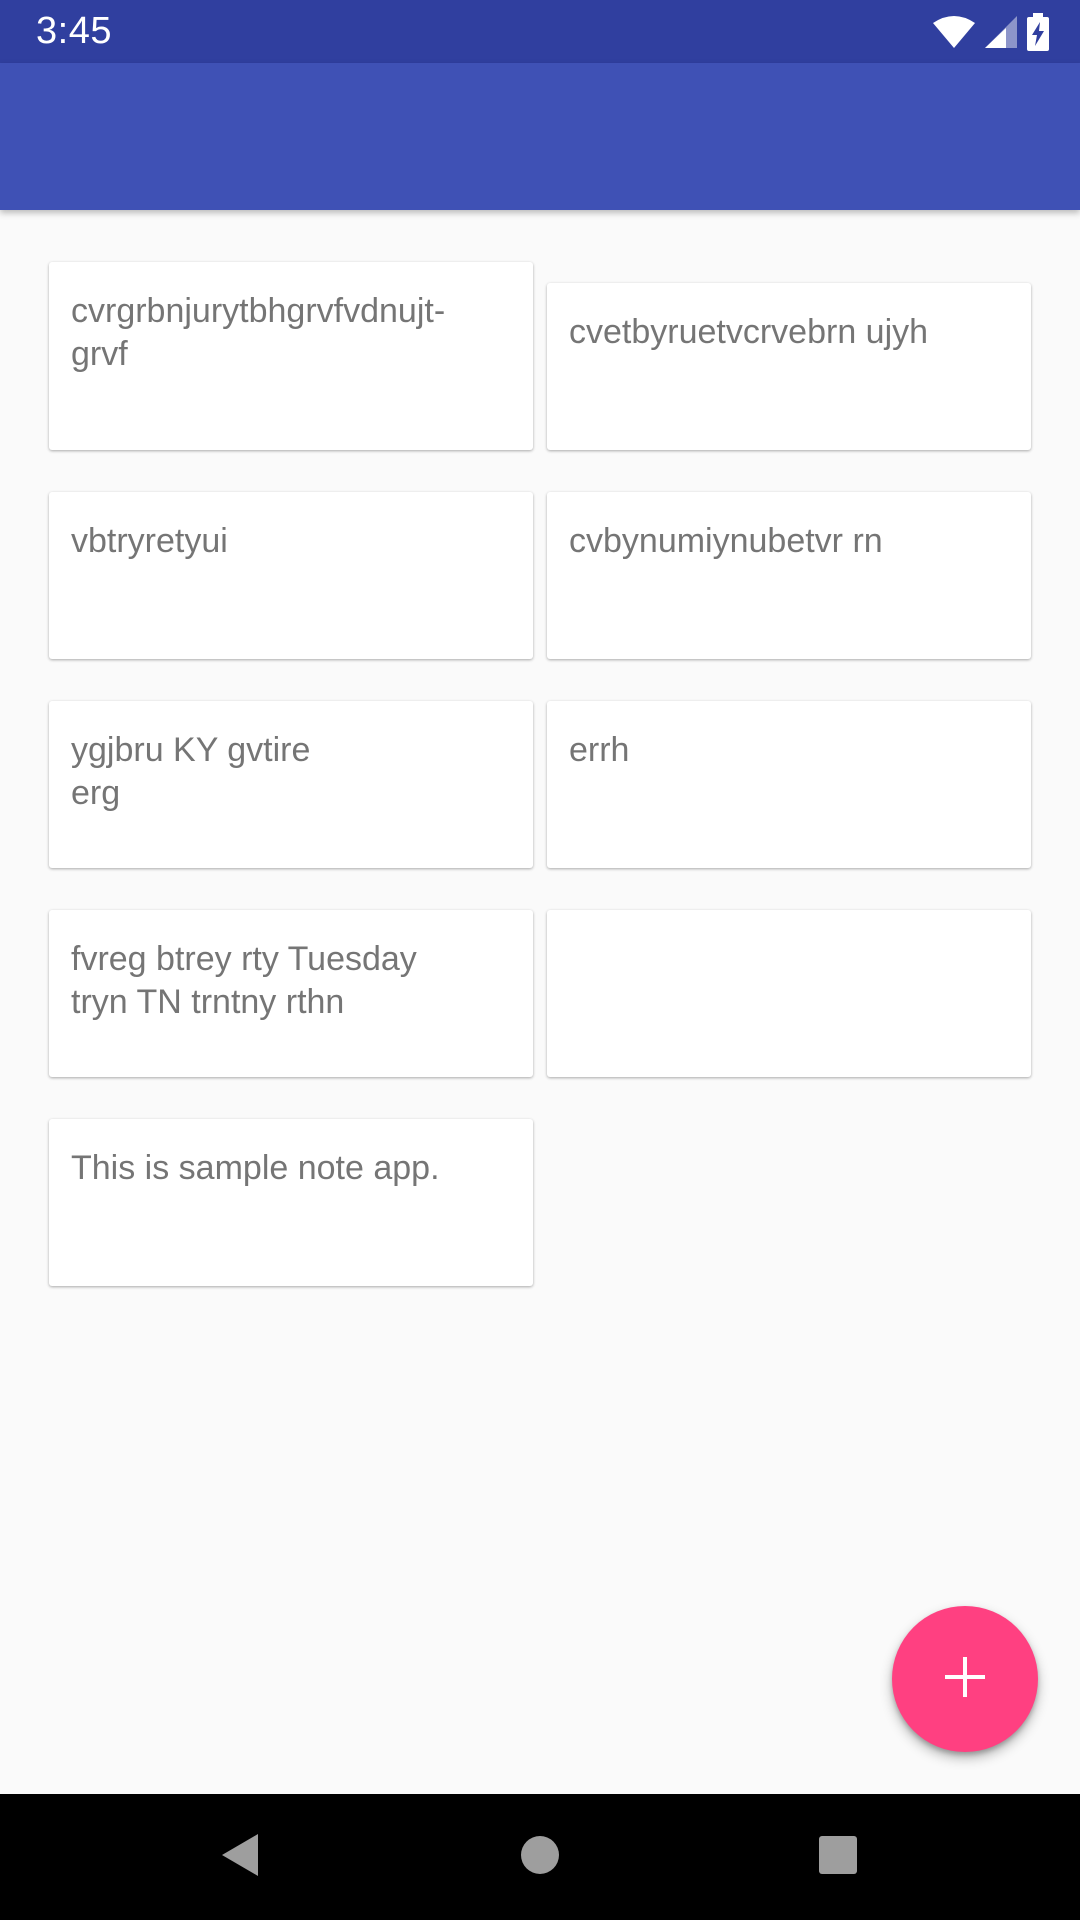 This screenshot has width=1080, height=1920. I want to click on back-icon, so click(240, 1857).